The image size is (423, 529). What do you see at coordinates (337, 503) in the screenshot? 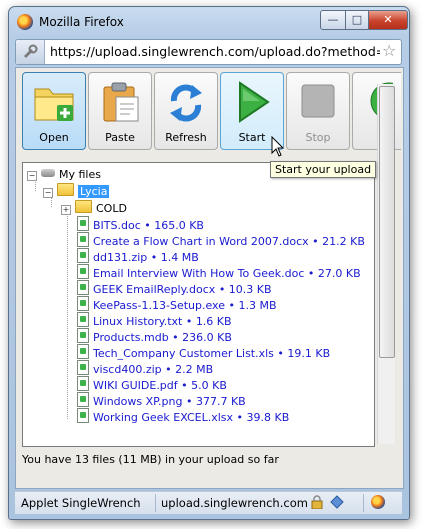
I see `addon-icon` at bounding box center [337, 503].